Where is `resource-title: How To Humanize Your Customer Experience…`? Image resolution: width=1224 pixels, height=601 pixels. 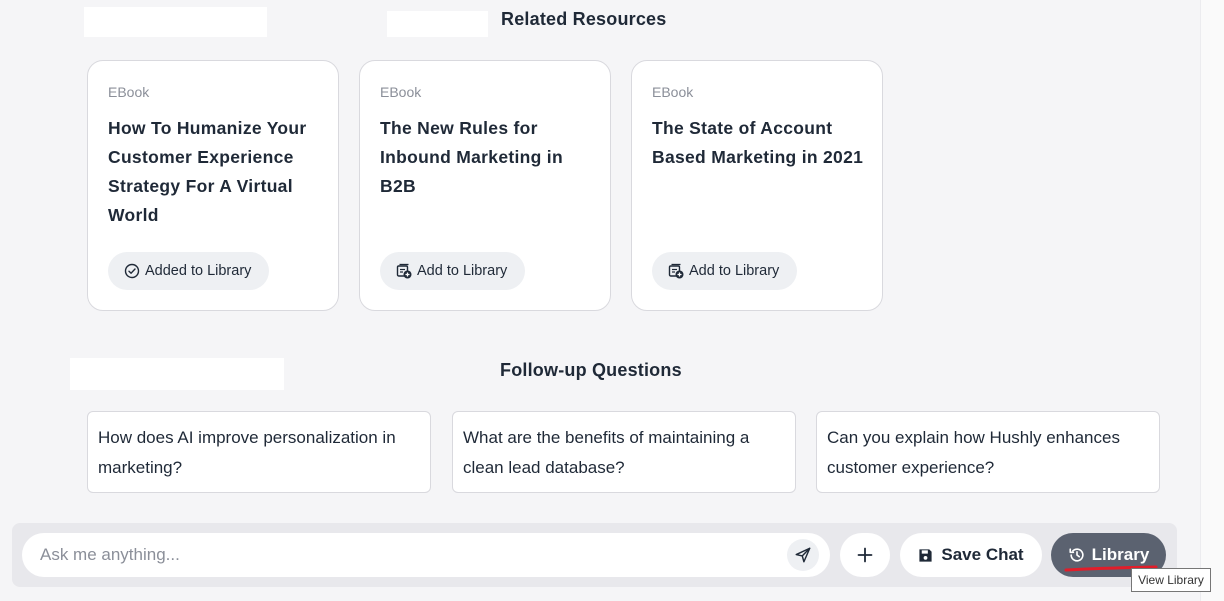 resource-title: How To Humanize Your Customer Experience… is located at coordinates (217, 172).